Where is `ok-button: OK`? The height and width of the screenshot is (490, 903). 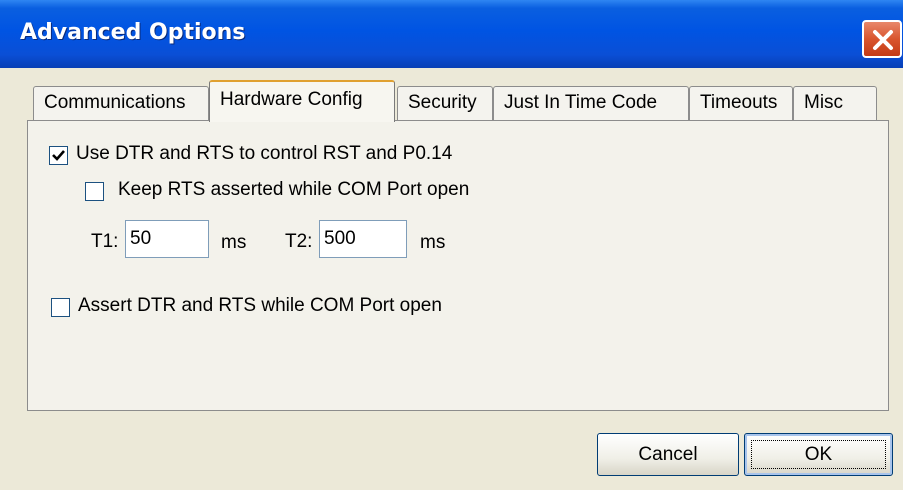
ok-button: OK is located at coordinates (818, 454).